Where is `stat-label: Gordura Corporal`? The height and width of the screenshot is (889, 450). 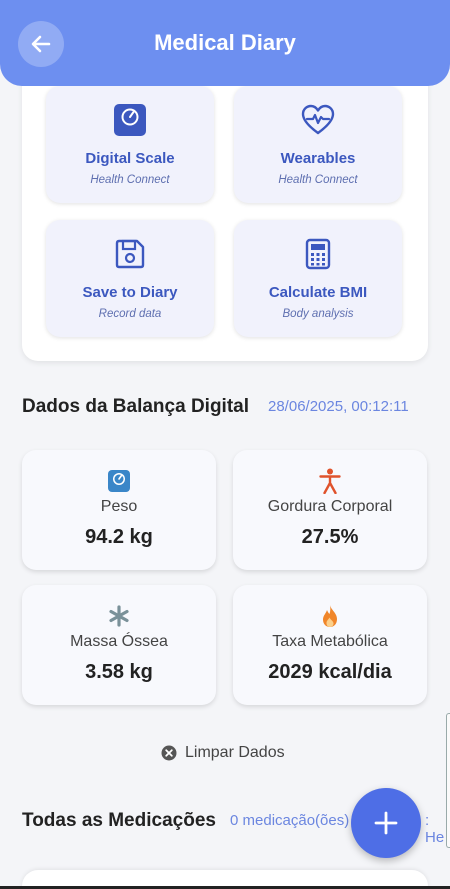 stat-label: Gordura Corporal is located at coordinates (330, 506).